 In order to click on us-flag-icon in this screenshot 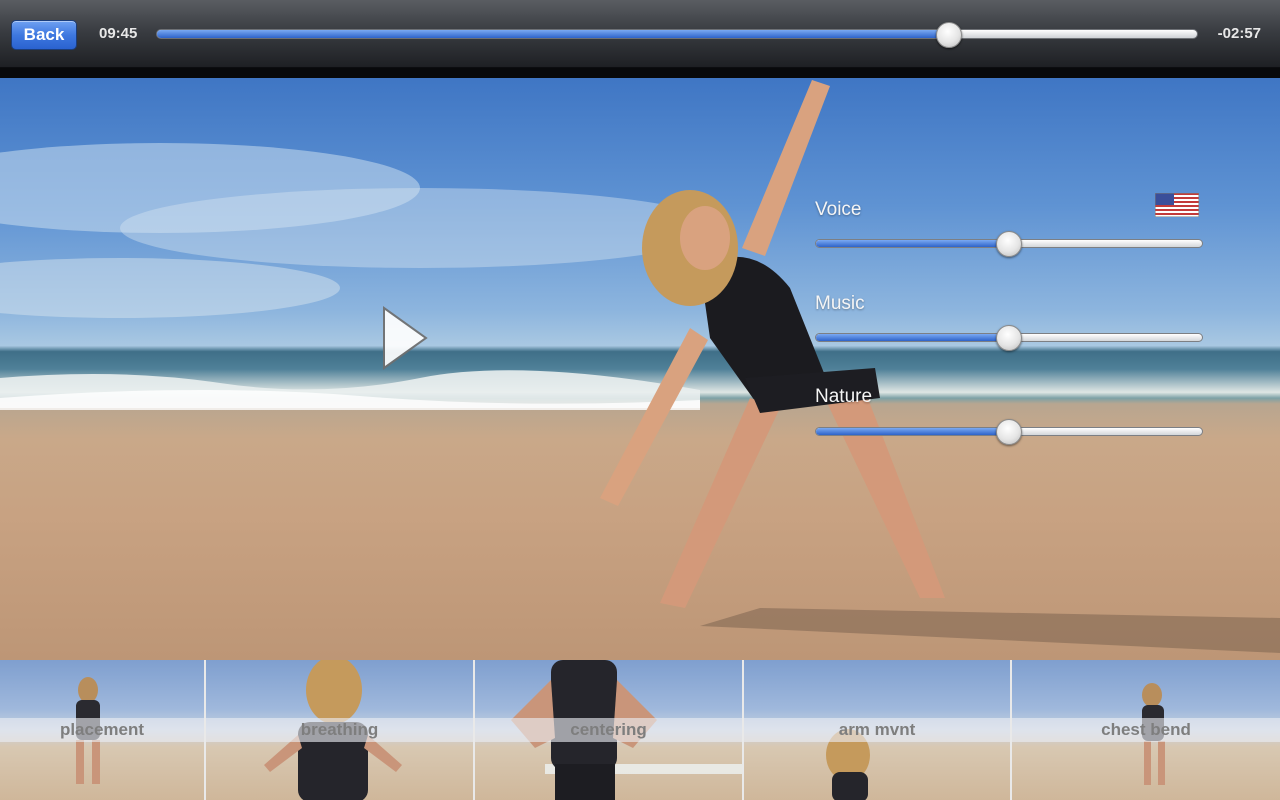, I will do `click(1177, 205)`.